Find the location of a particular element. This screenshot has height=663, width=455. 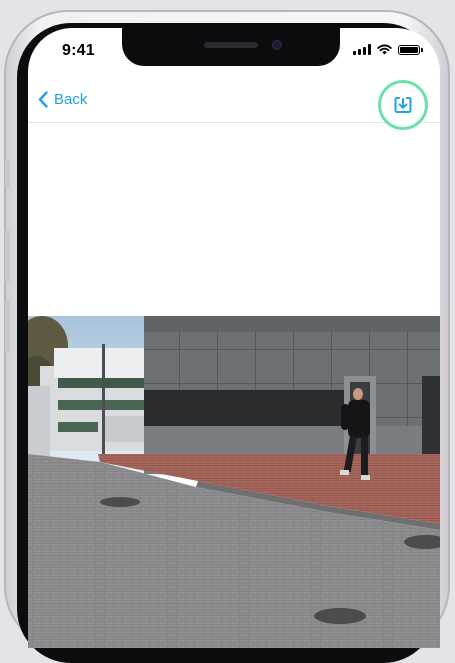

back-button: Back is located at coordinates (62, 99).